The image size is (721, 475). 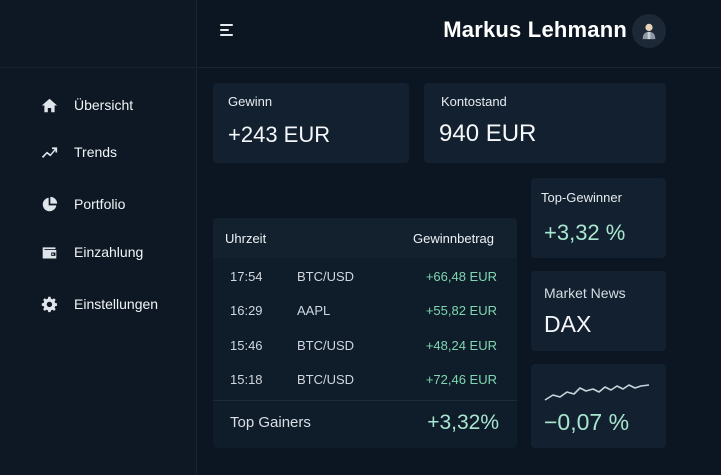 I want to click on trend-icon, so click(x=49, y=152).